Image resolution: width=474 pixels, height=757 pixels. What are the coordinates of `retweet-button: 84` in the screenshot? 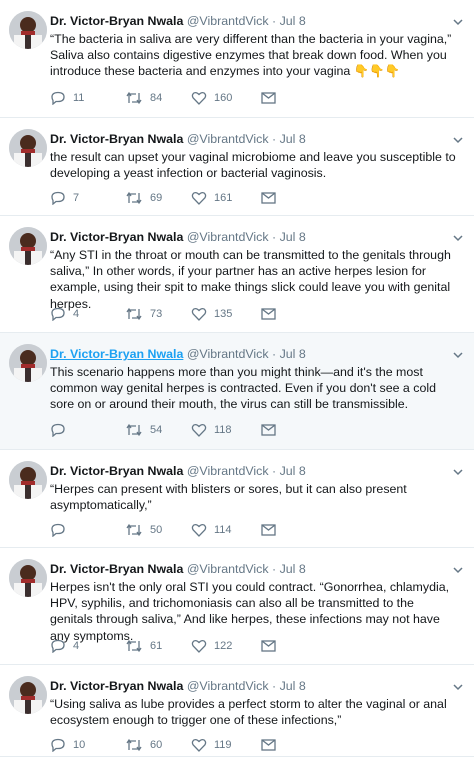 It's located at (158, 98).